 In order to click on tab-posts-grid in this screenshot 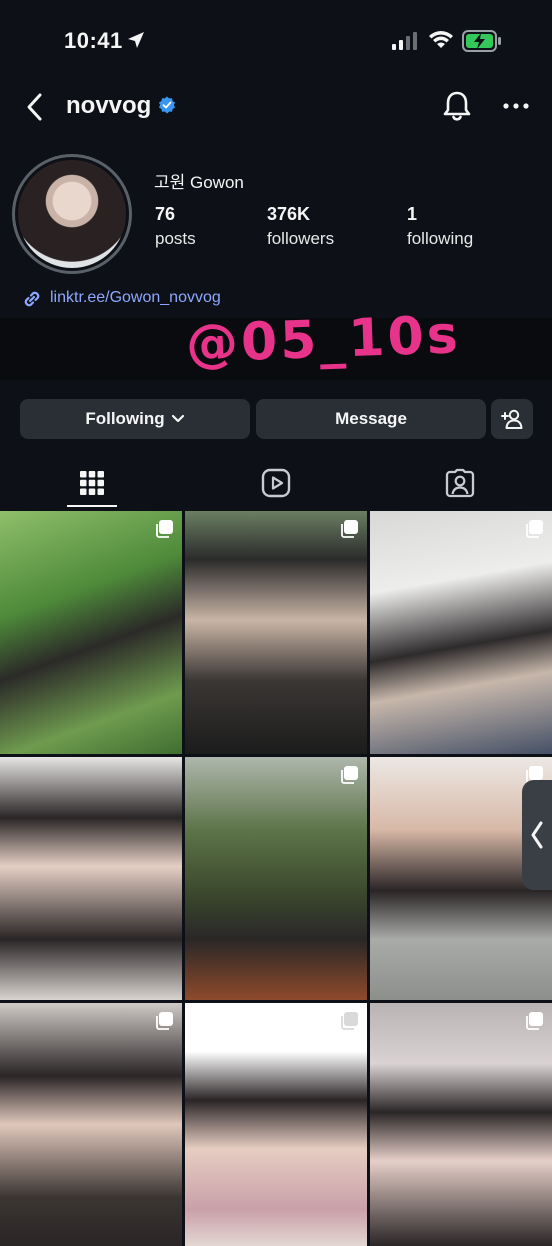, I will do `click(92, 483)`.